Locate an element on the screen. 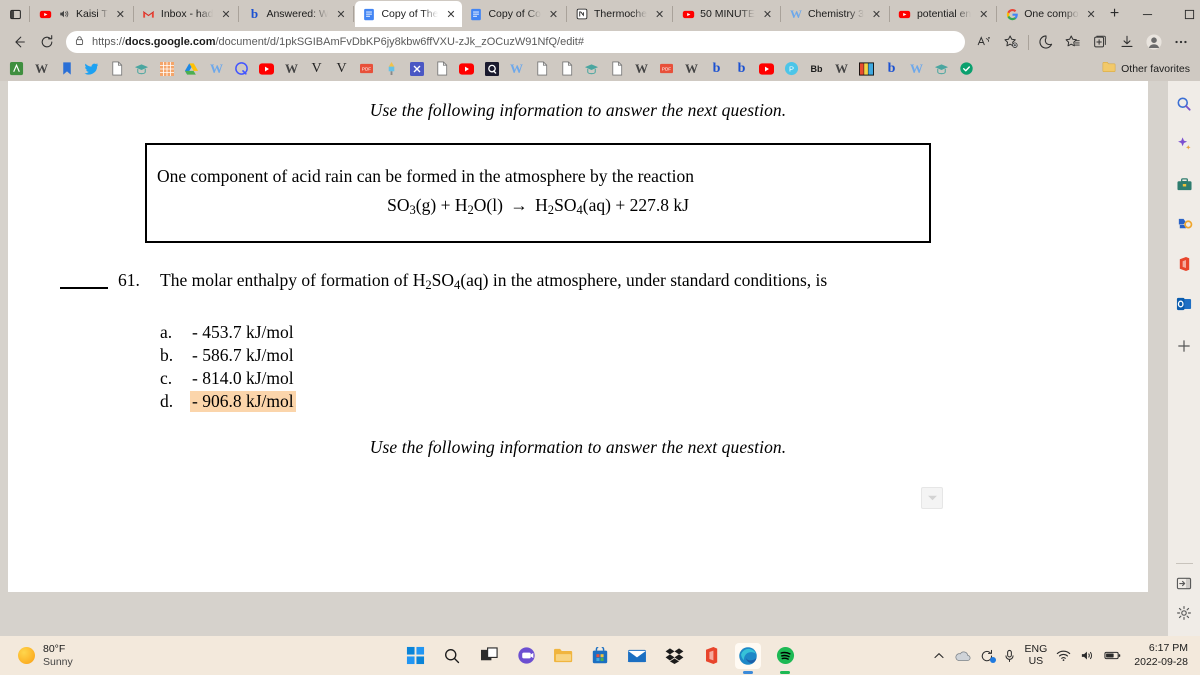 The height and width of the screenshot is (675, 1200). minimize-button is located at coordinates (1148, 14).